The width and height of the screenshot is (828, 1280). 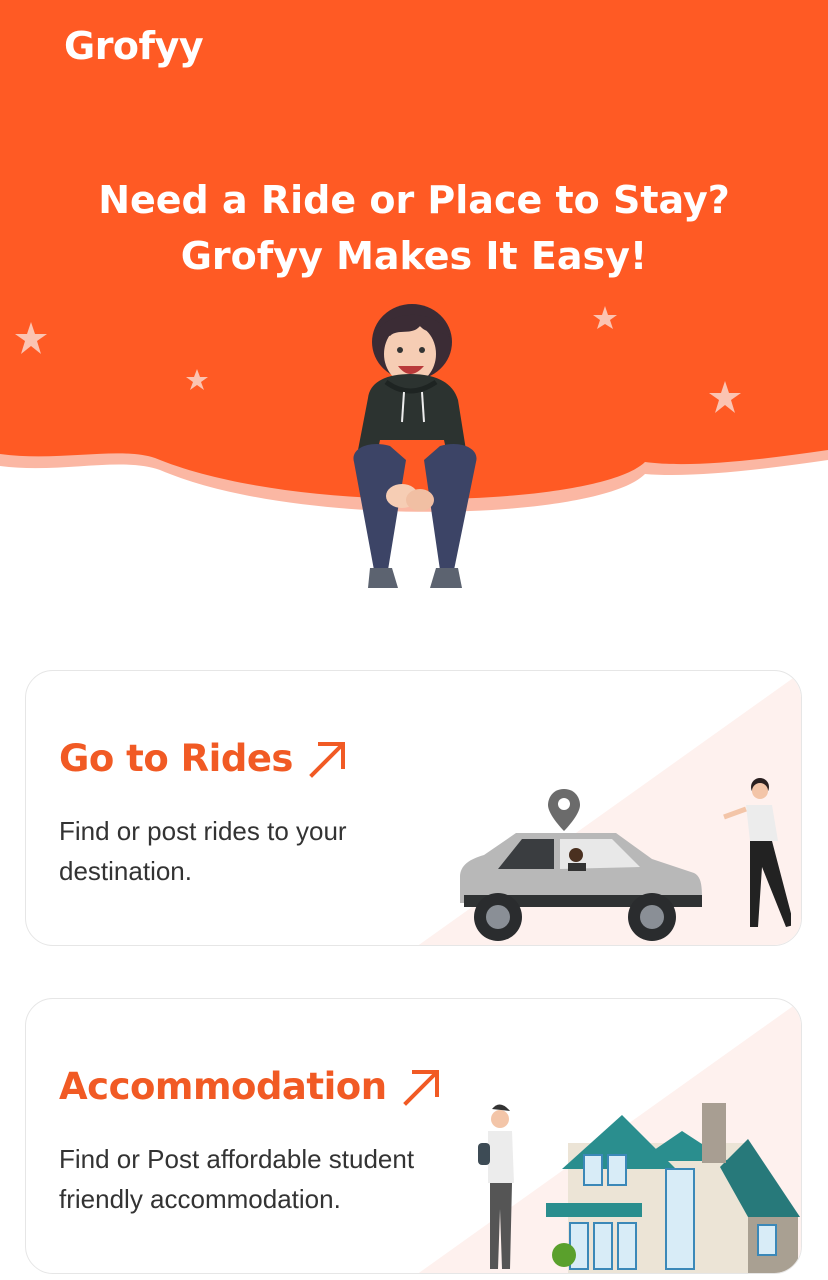 What do you see at coordinates (414, 256) in the screenshot?
I see `hero-headline-line-2: Grofyy Makes It Easy!` at bounding box center [414, 256].